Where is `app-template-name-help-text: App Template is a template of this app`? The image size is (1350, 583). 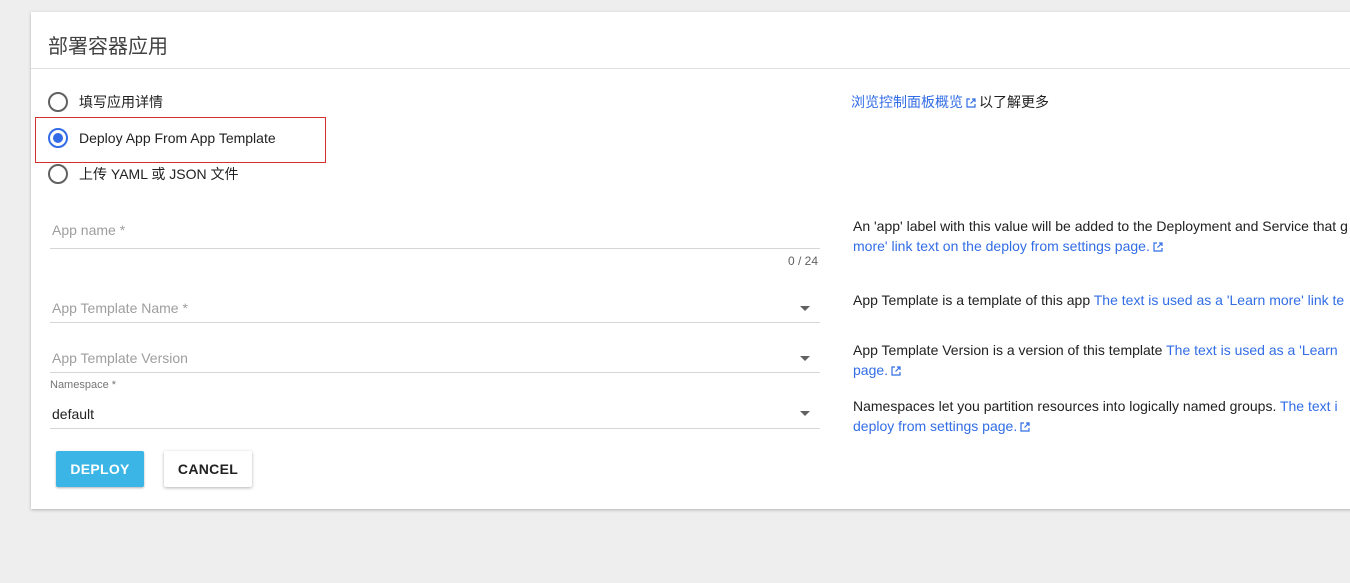
app-template-name-help-text: App Template is a template of this app is located at coordinates (973, 300).